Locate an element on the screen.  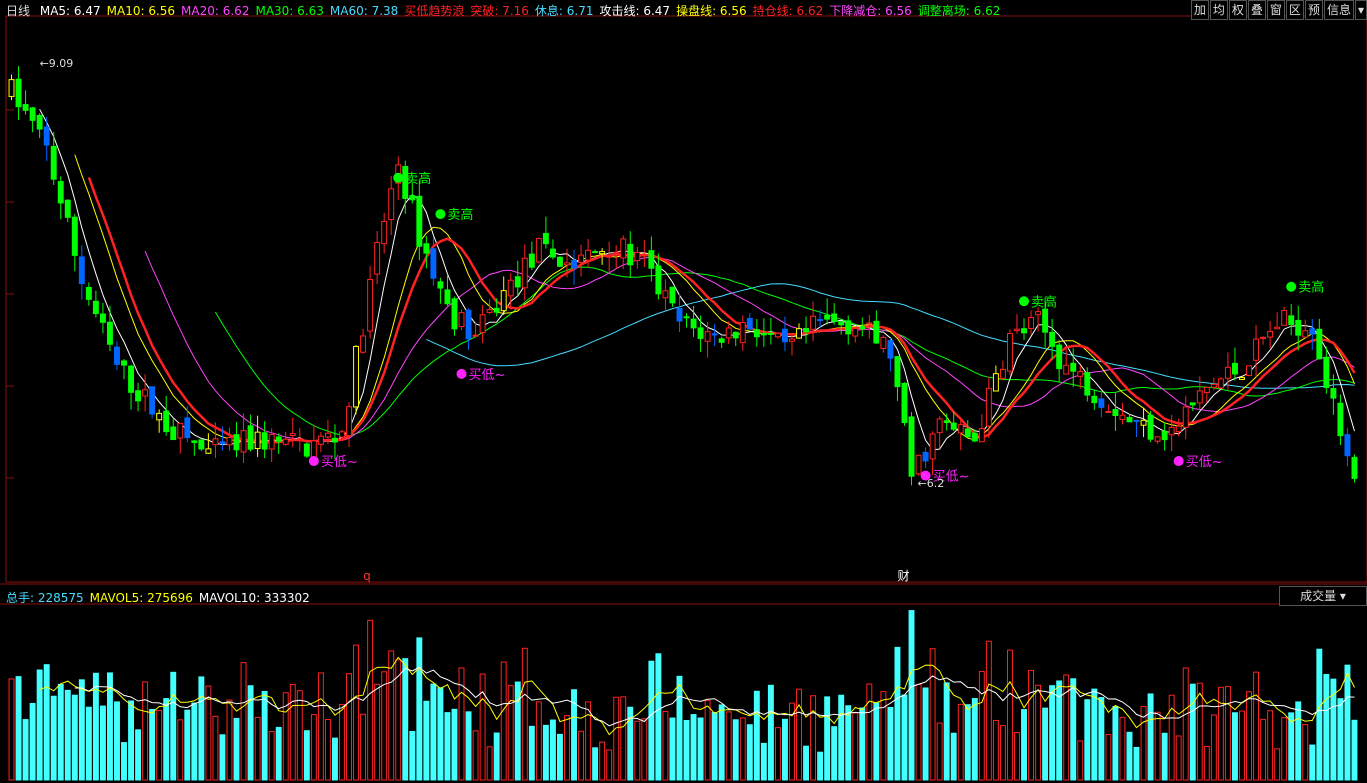
volume-indicator-select: 成交量 ▾ is located at coordinates (1323, 596).